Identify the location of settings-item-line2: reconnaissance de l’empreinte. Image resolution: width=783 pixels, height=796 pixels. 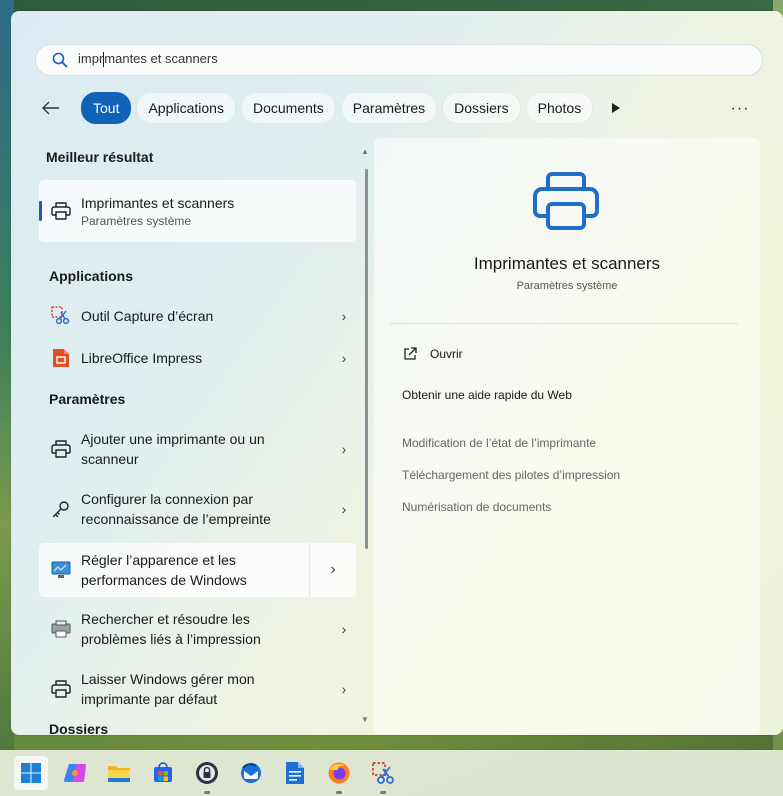
(176, 519).